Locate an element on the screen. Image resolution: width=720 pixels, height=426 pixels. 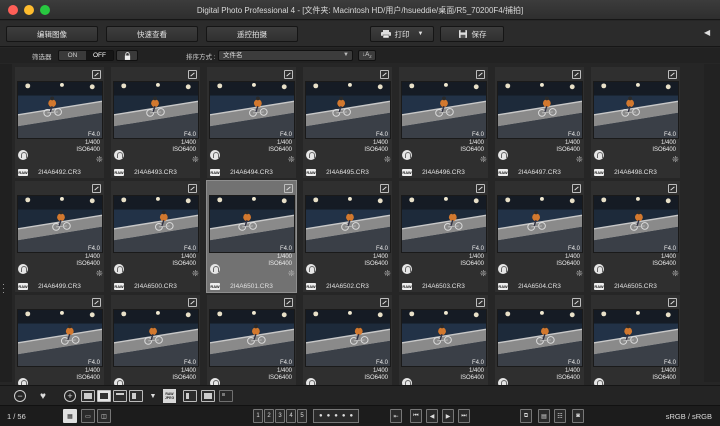
thumbnail: F4.0 1/400 ISO6400 ❊ RAW 2I4A6495.CR3 is located at coordinates (347, 122).